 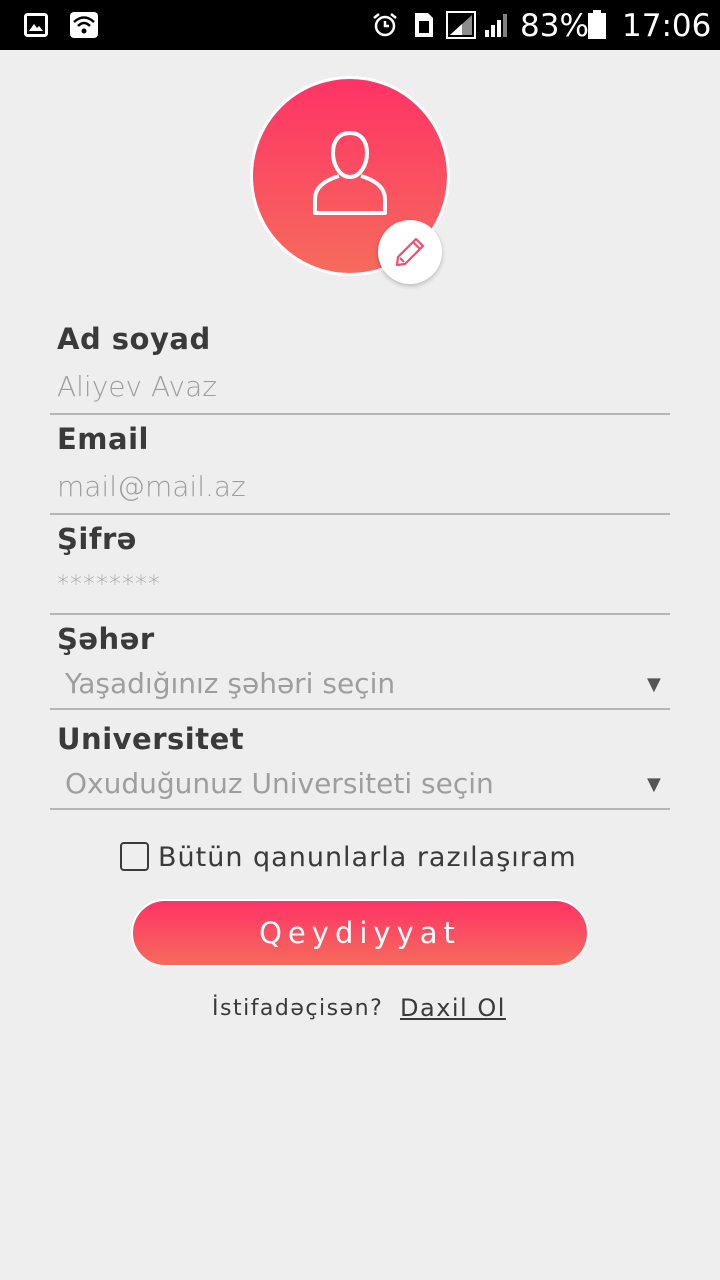 What do you see at coordinates (103, 439) in the screenshot?
I see `email-label: Email` at bounding box center [103, 439].